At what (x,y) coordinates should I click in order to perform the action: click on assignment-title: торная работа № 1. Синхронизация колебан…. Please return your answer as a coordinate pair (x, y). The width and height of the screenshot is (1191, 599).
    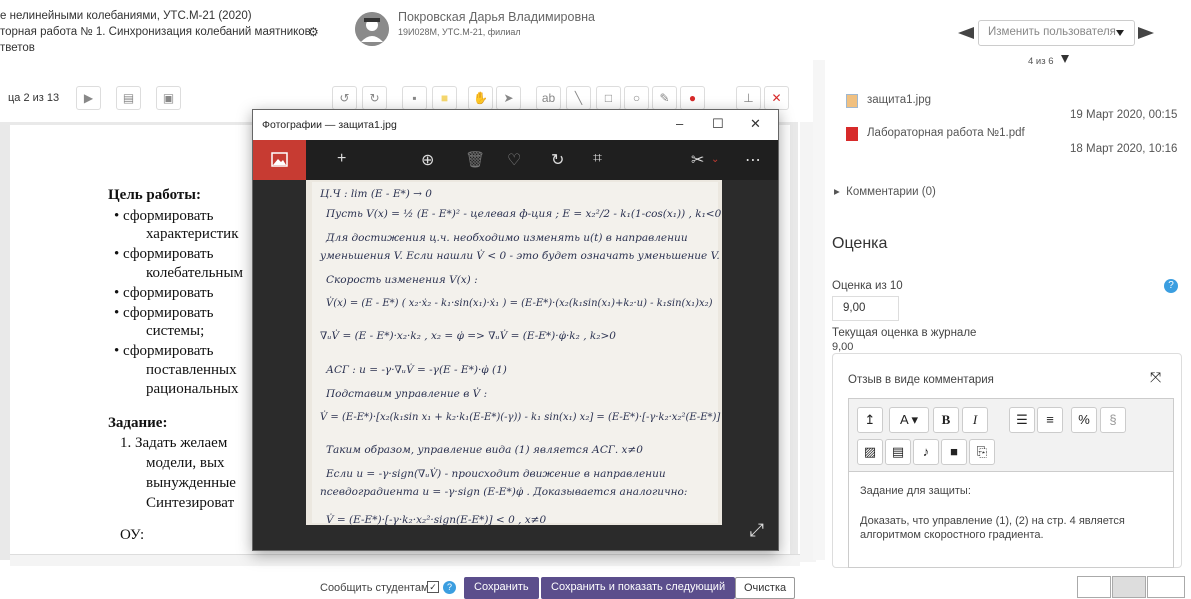
    Looking at the image, I should click on (155, 32).